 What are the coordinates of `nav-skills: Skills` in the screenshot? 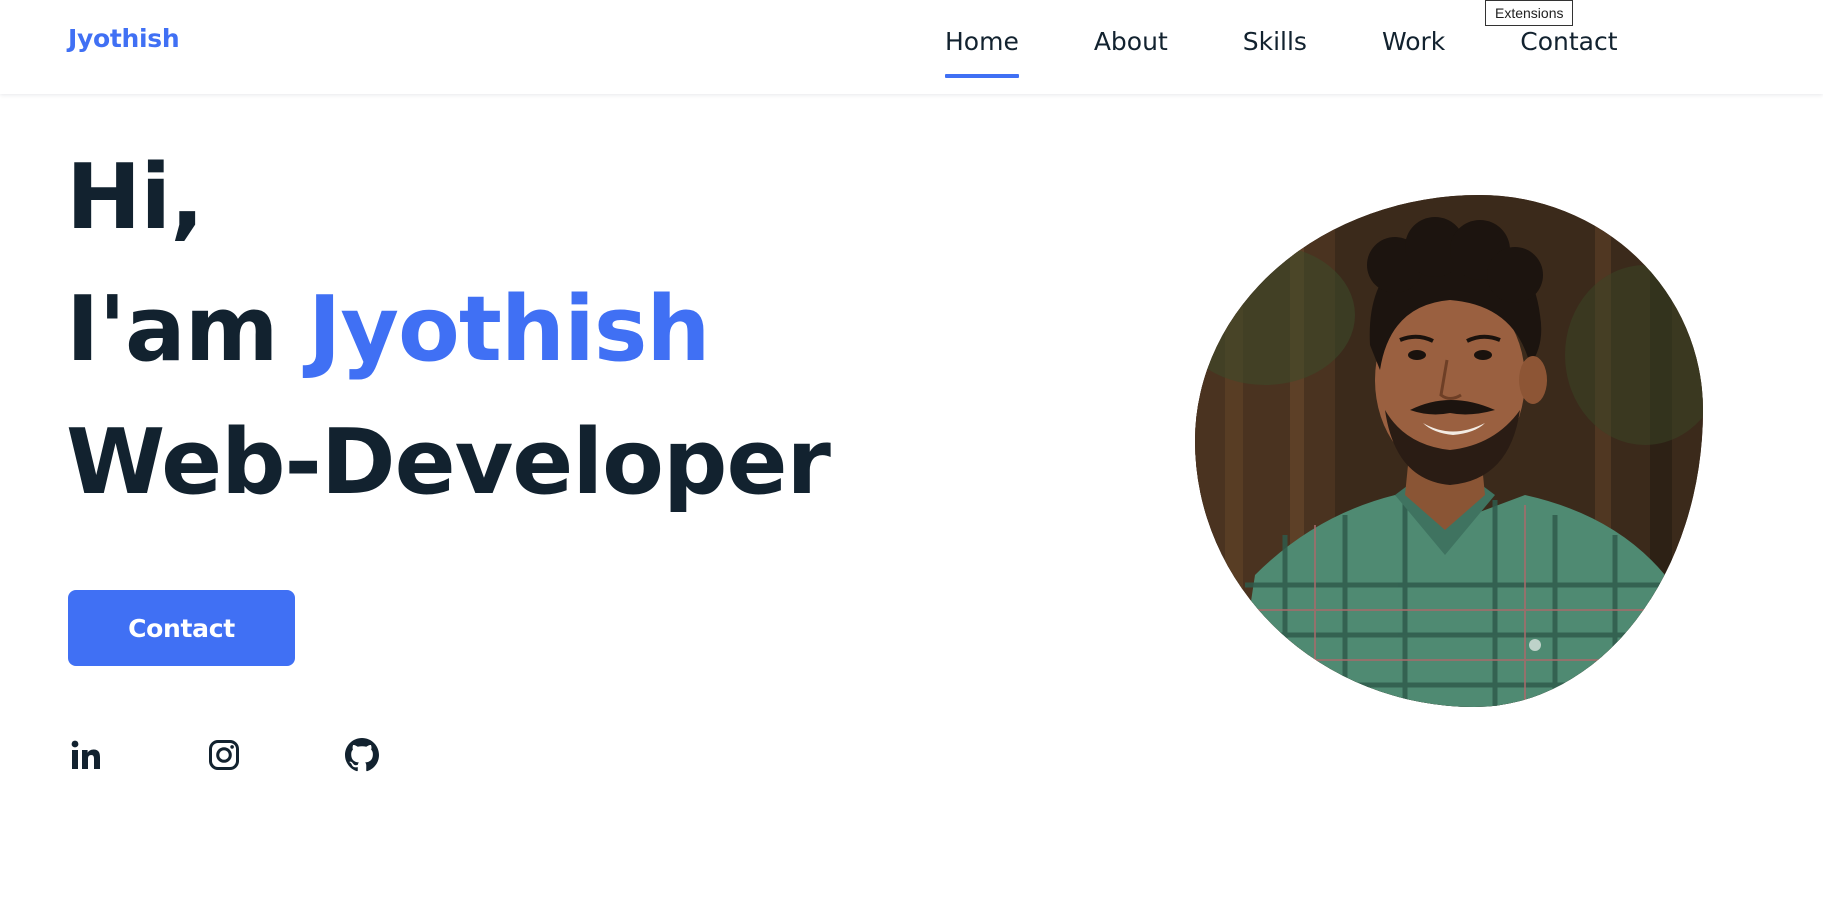 It's located at (1275, 42).